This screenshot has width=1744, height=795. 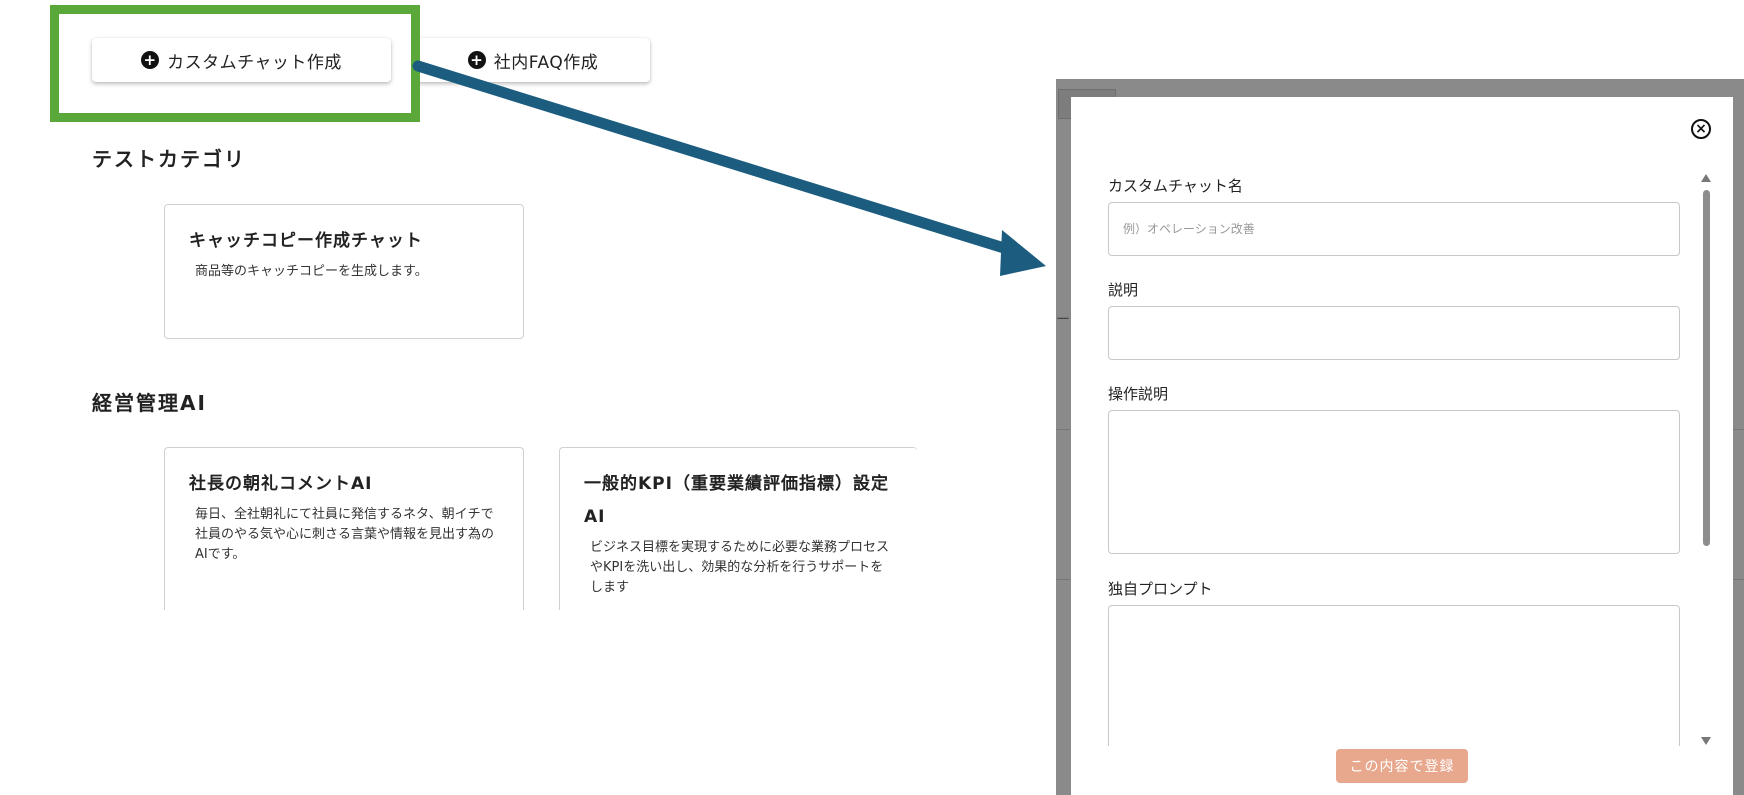 What do you see at coordinates (1160, 589) in the screenshot?
I see `field-label-custom-prompt: 独自プロンプト` at bounding box center [1160, 589].